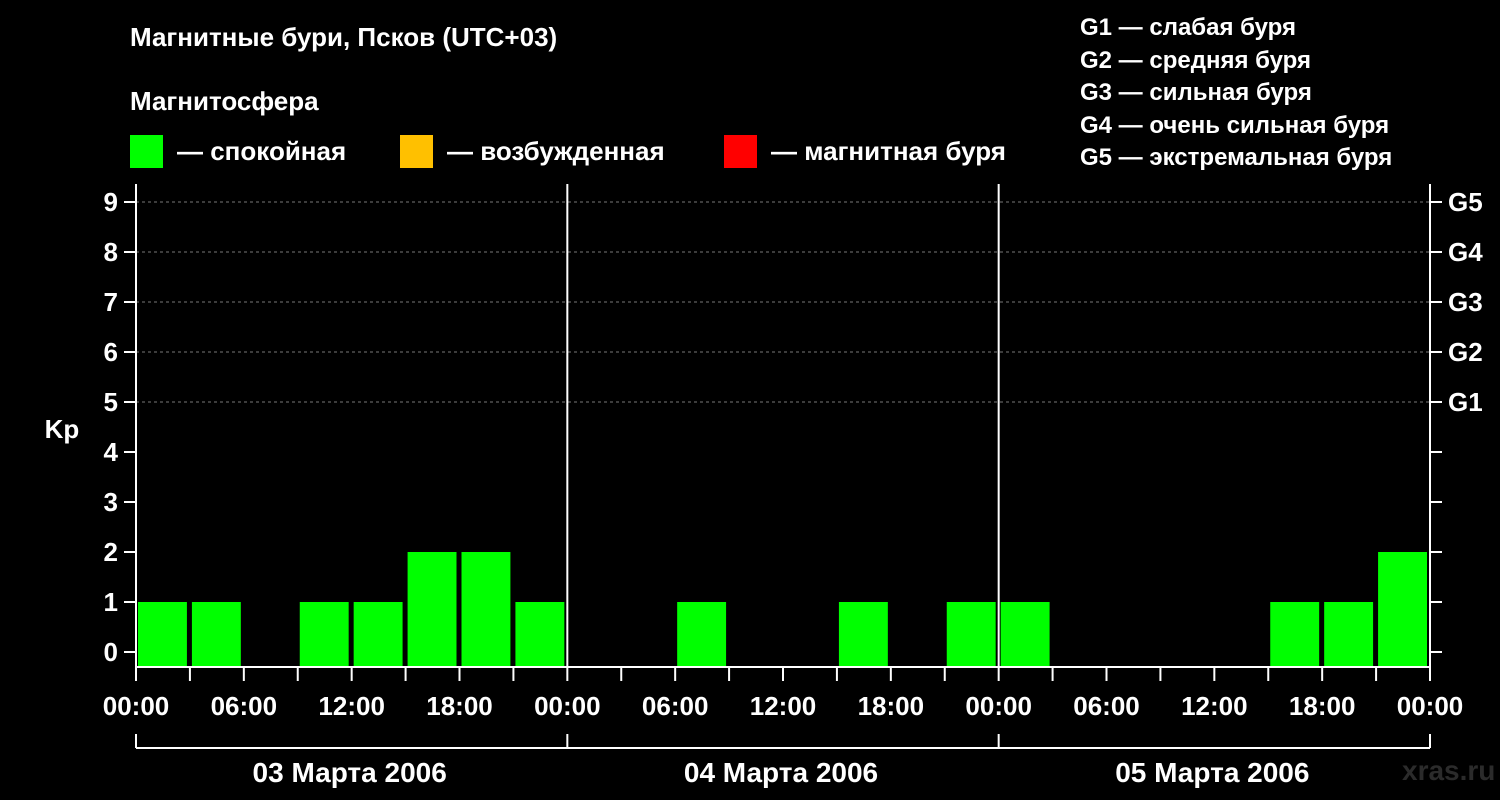  I want to click on g-scale-tick-label: G3, so click(1465, 302).